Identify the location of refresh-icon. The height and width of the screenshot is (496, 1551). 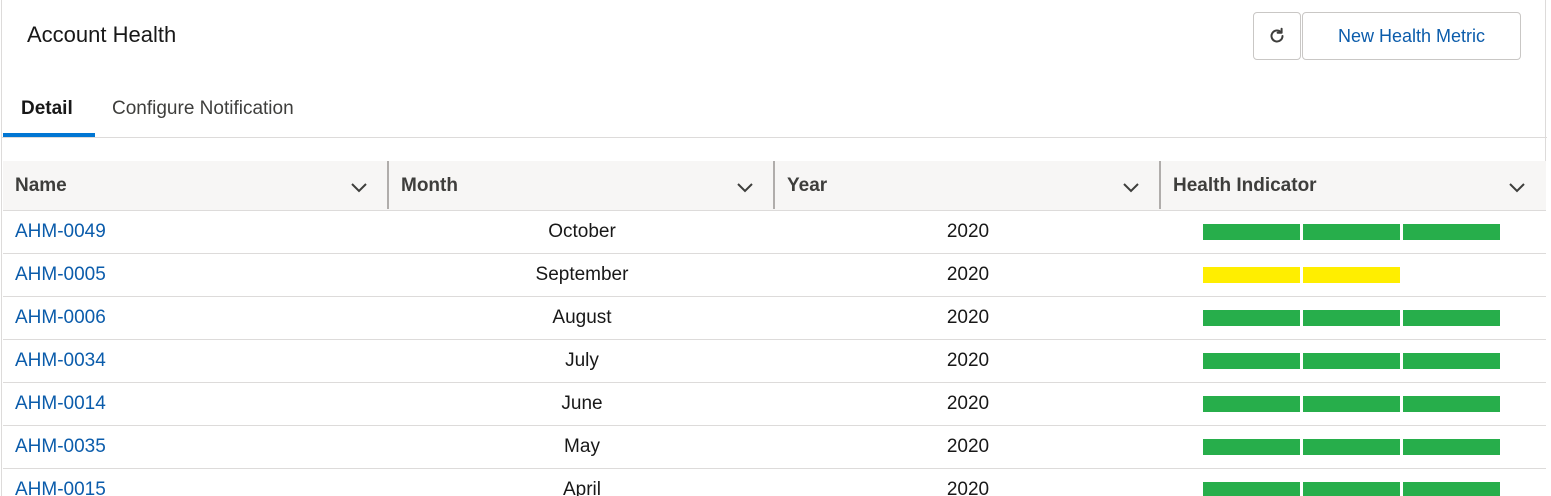
(1277, 35).